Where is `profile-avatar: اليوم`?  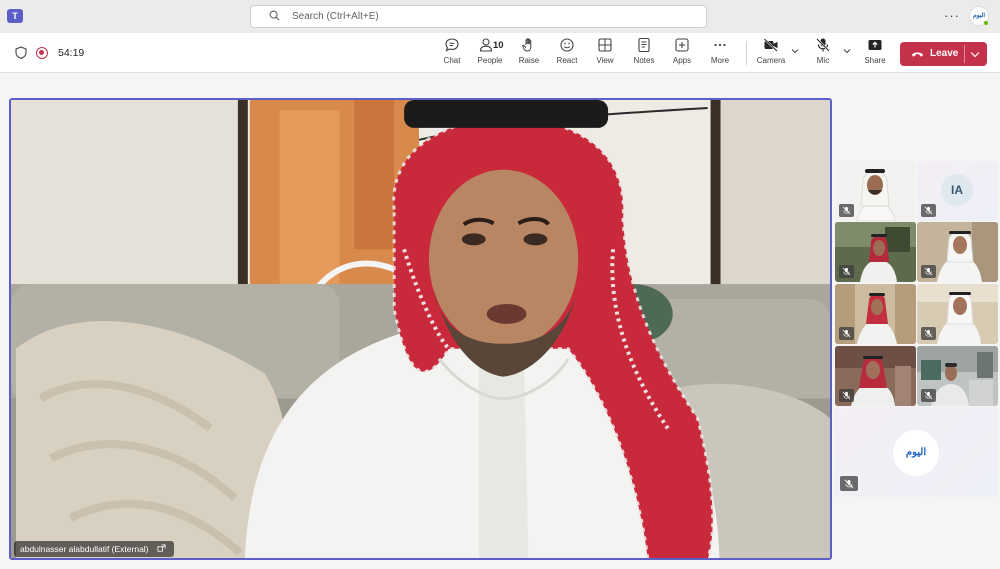
profile-avatar: اليوم is located at coordinates (979, 16).